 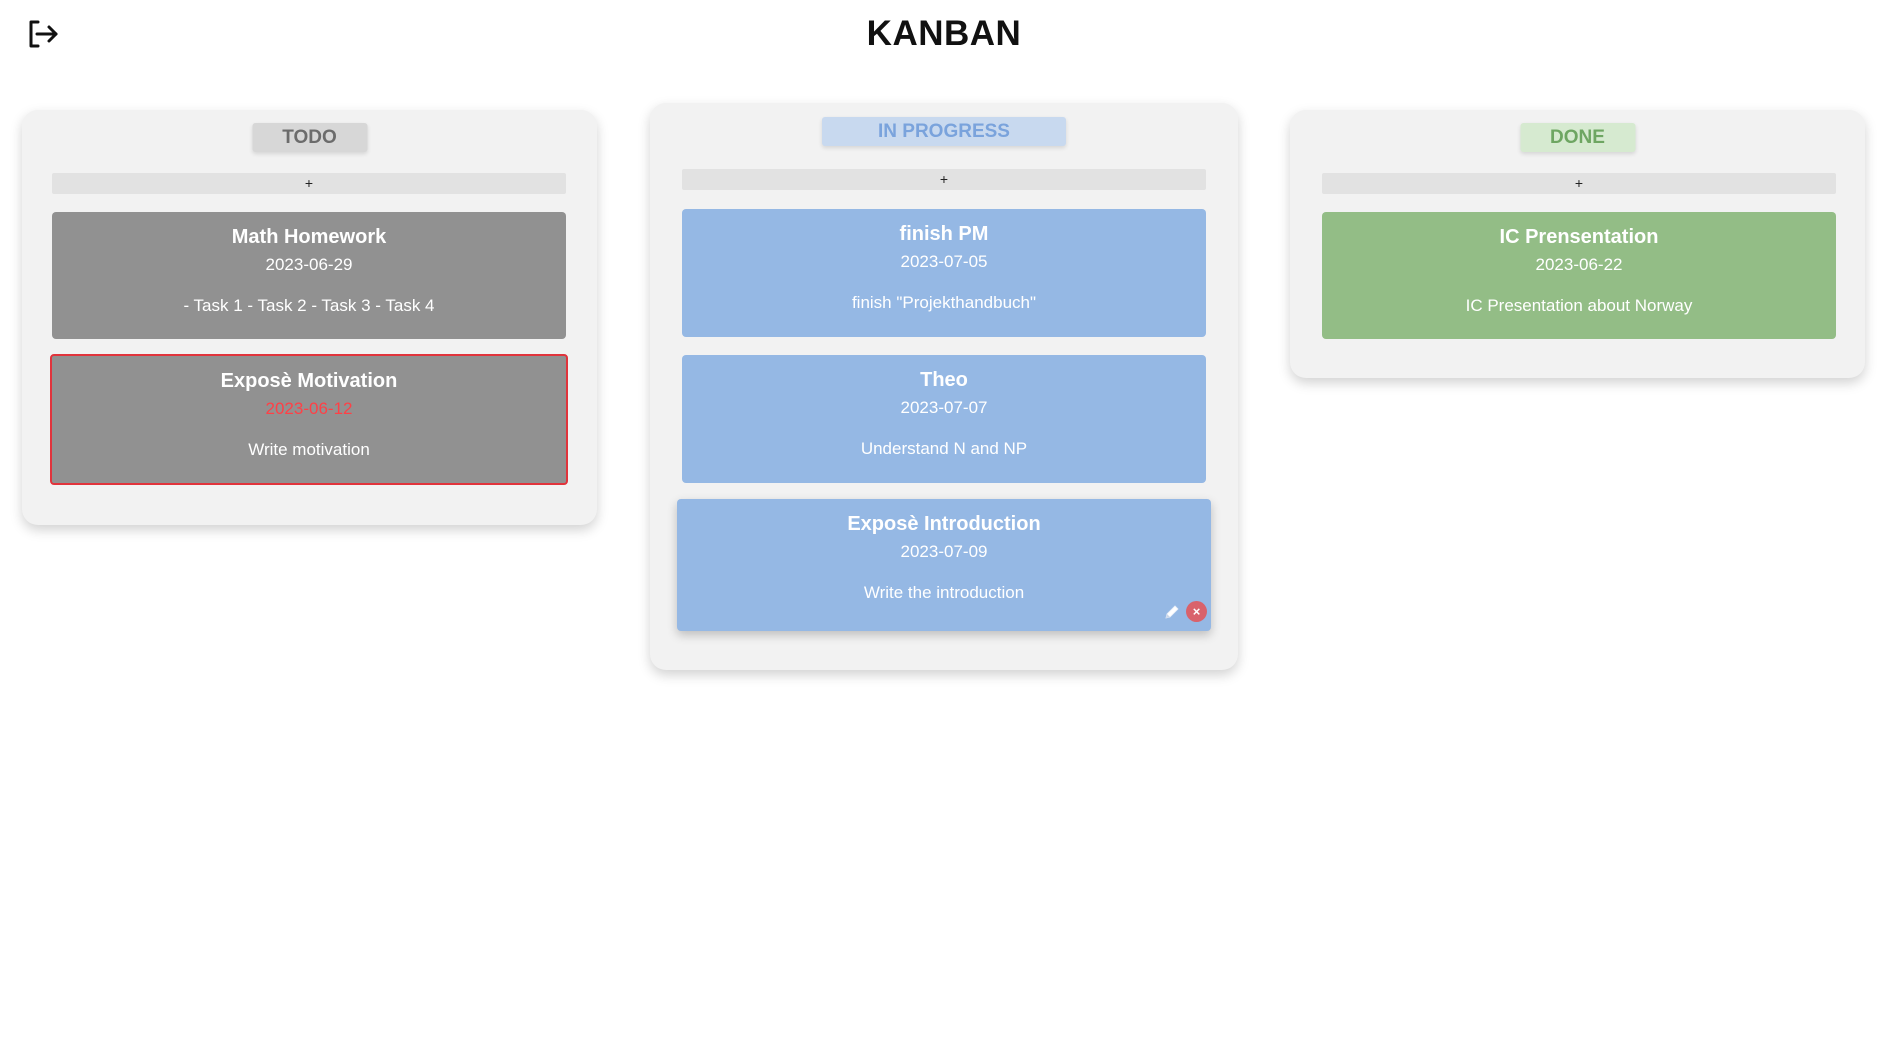 I want to click on card-date: 2023-07-07, so click(x=944, y=407).